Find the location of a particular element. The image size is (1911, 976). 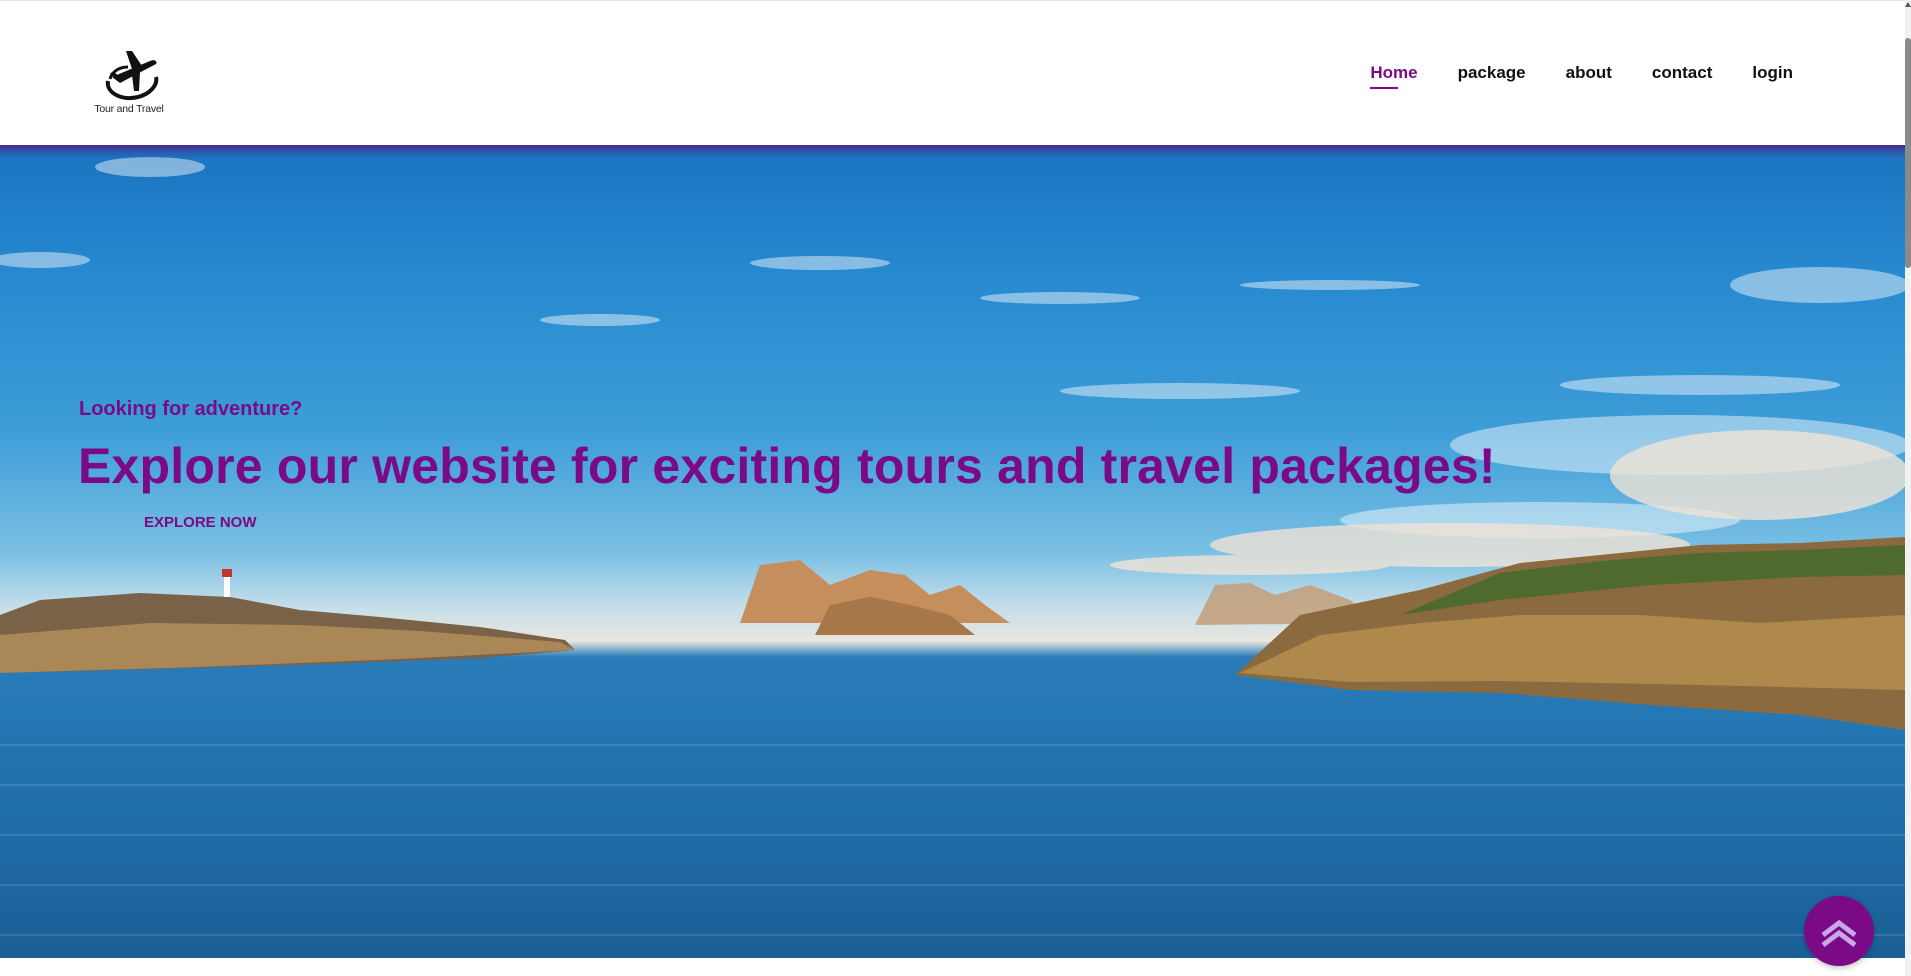

scroll-to-top-button is located at coordinates (1839, 931).